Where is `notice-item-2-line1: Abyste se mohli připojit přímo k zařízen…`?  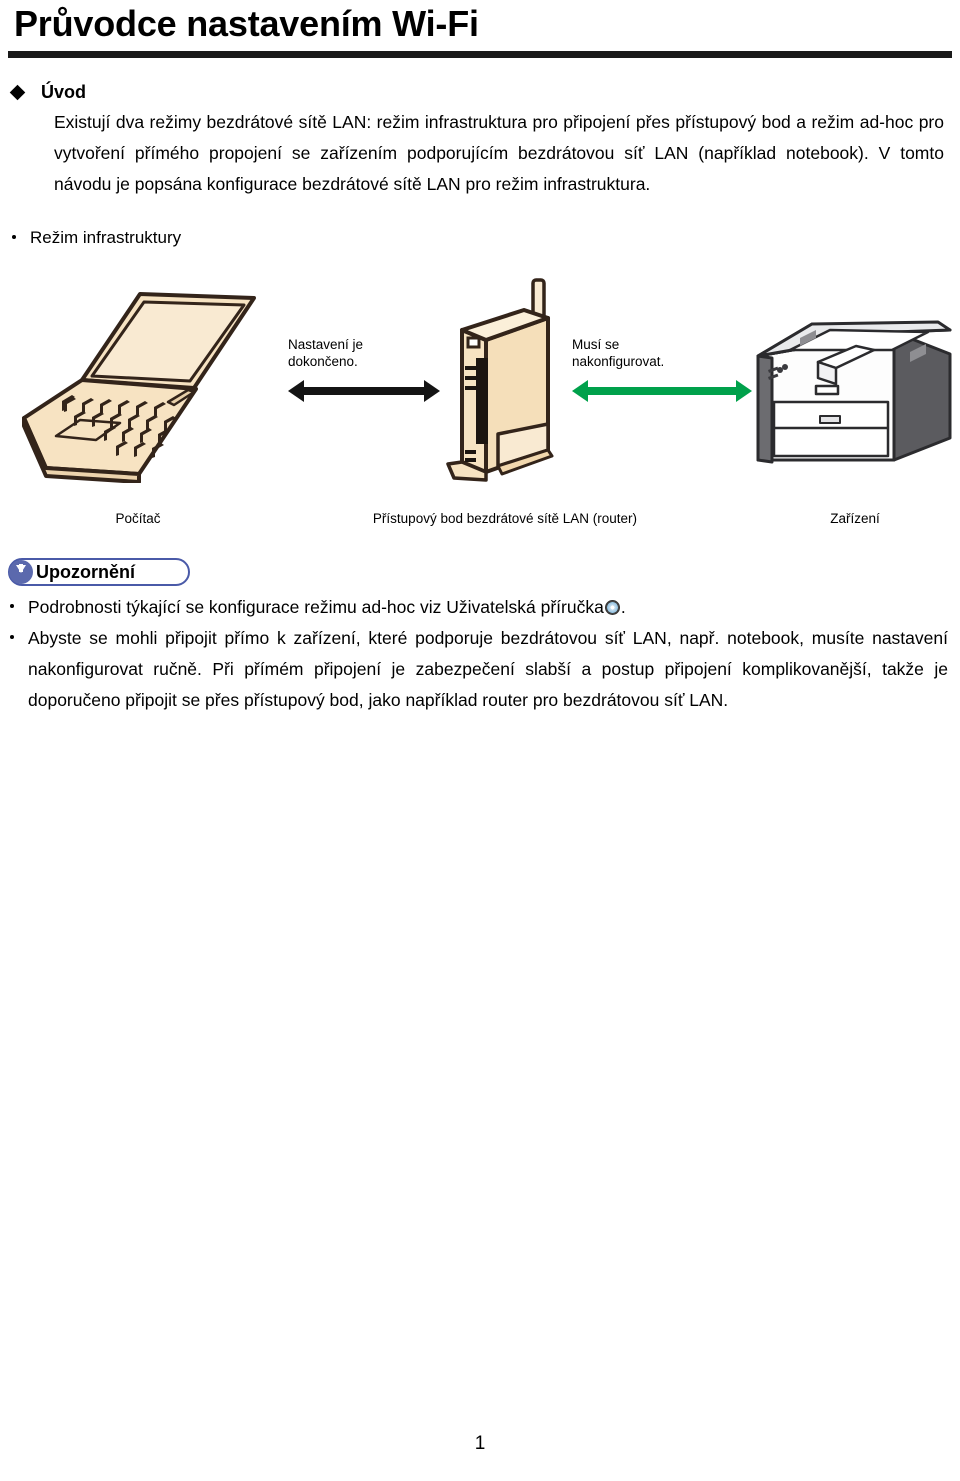 notice-item-2-line1: Abyste se mohli připojit přímo k zařízen… is located at coordinates (416, 638).